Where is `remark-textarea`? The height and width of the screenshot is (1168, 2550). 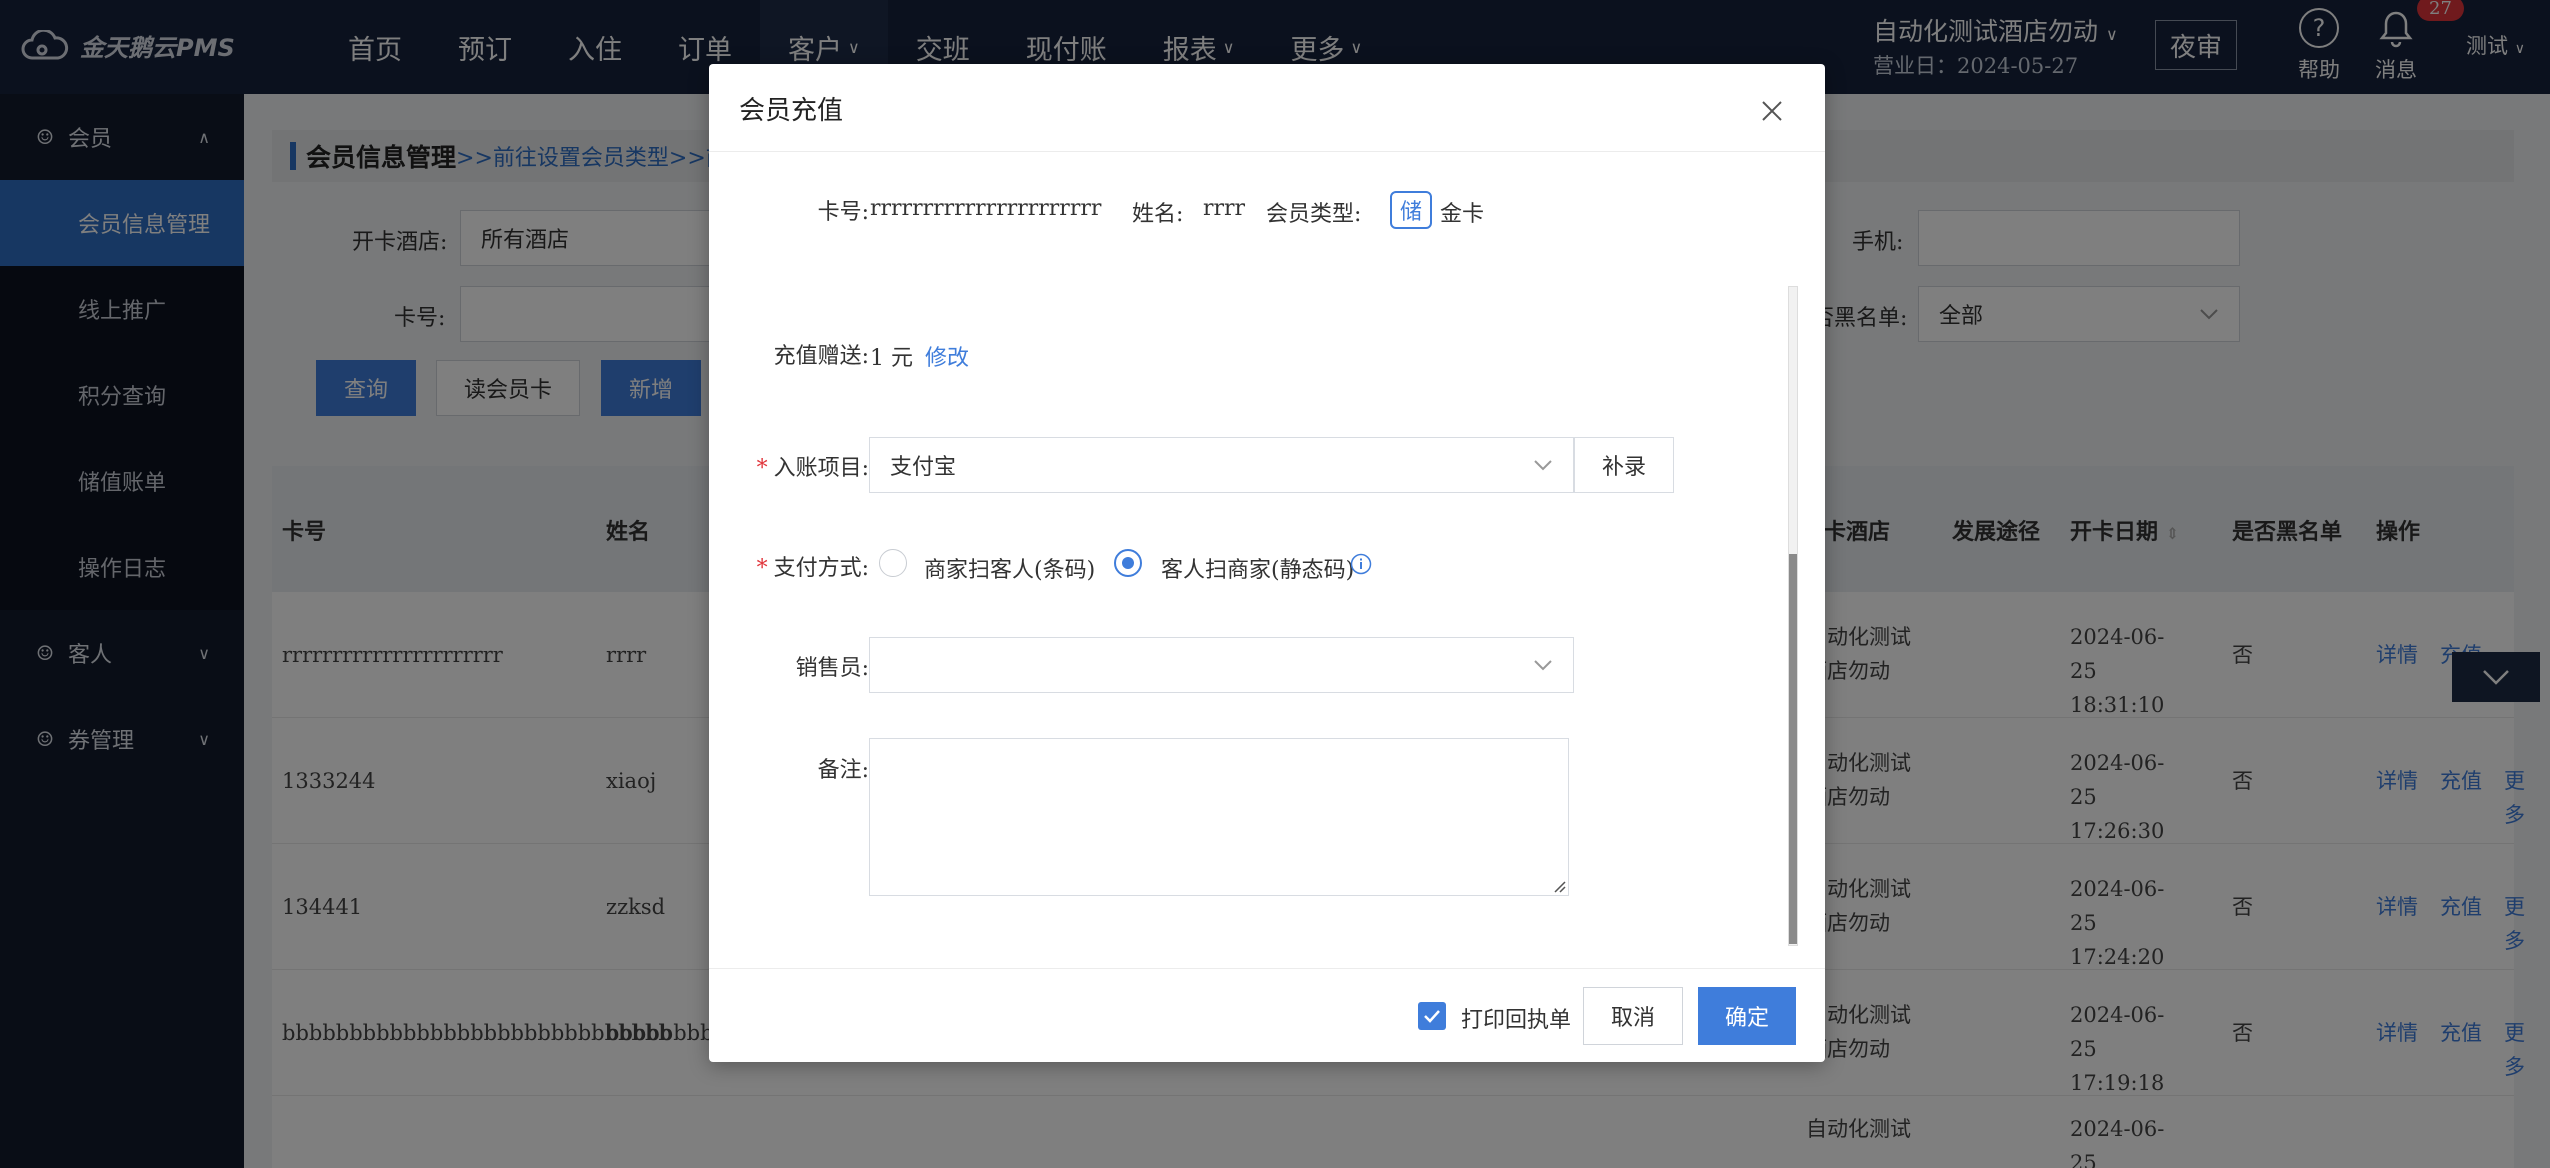 remark-textarea is located at coordinates (1219, 817).